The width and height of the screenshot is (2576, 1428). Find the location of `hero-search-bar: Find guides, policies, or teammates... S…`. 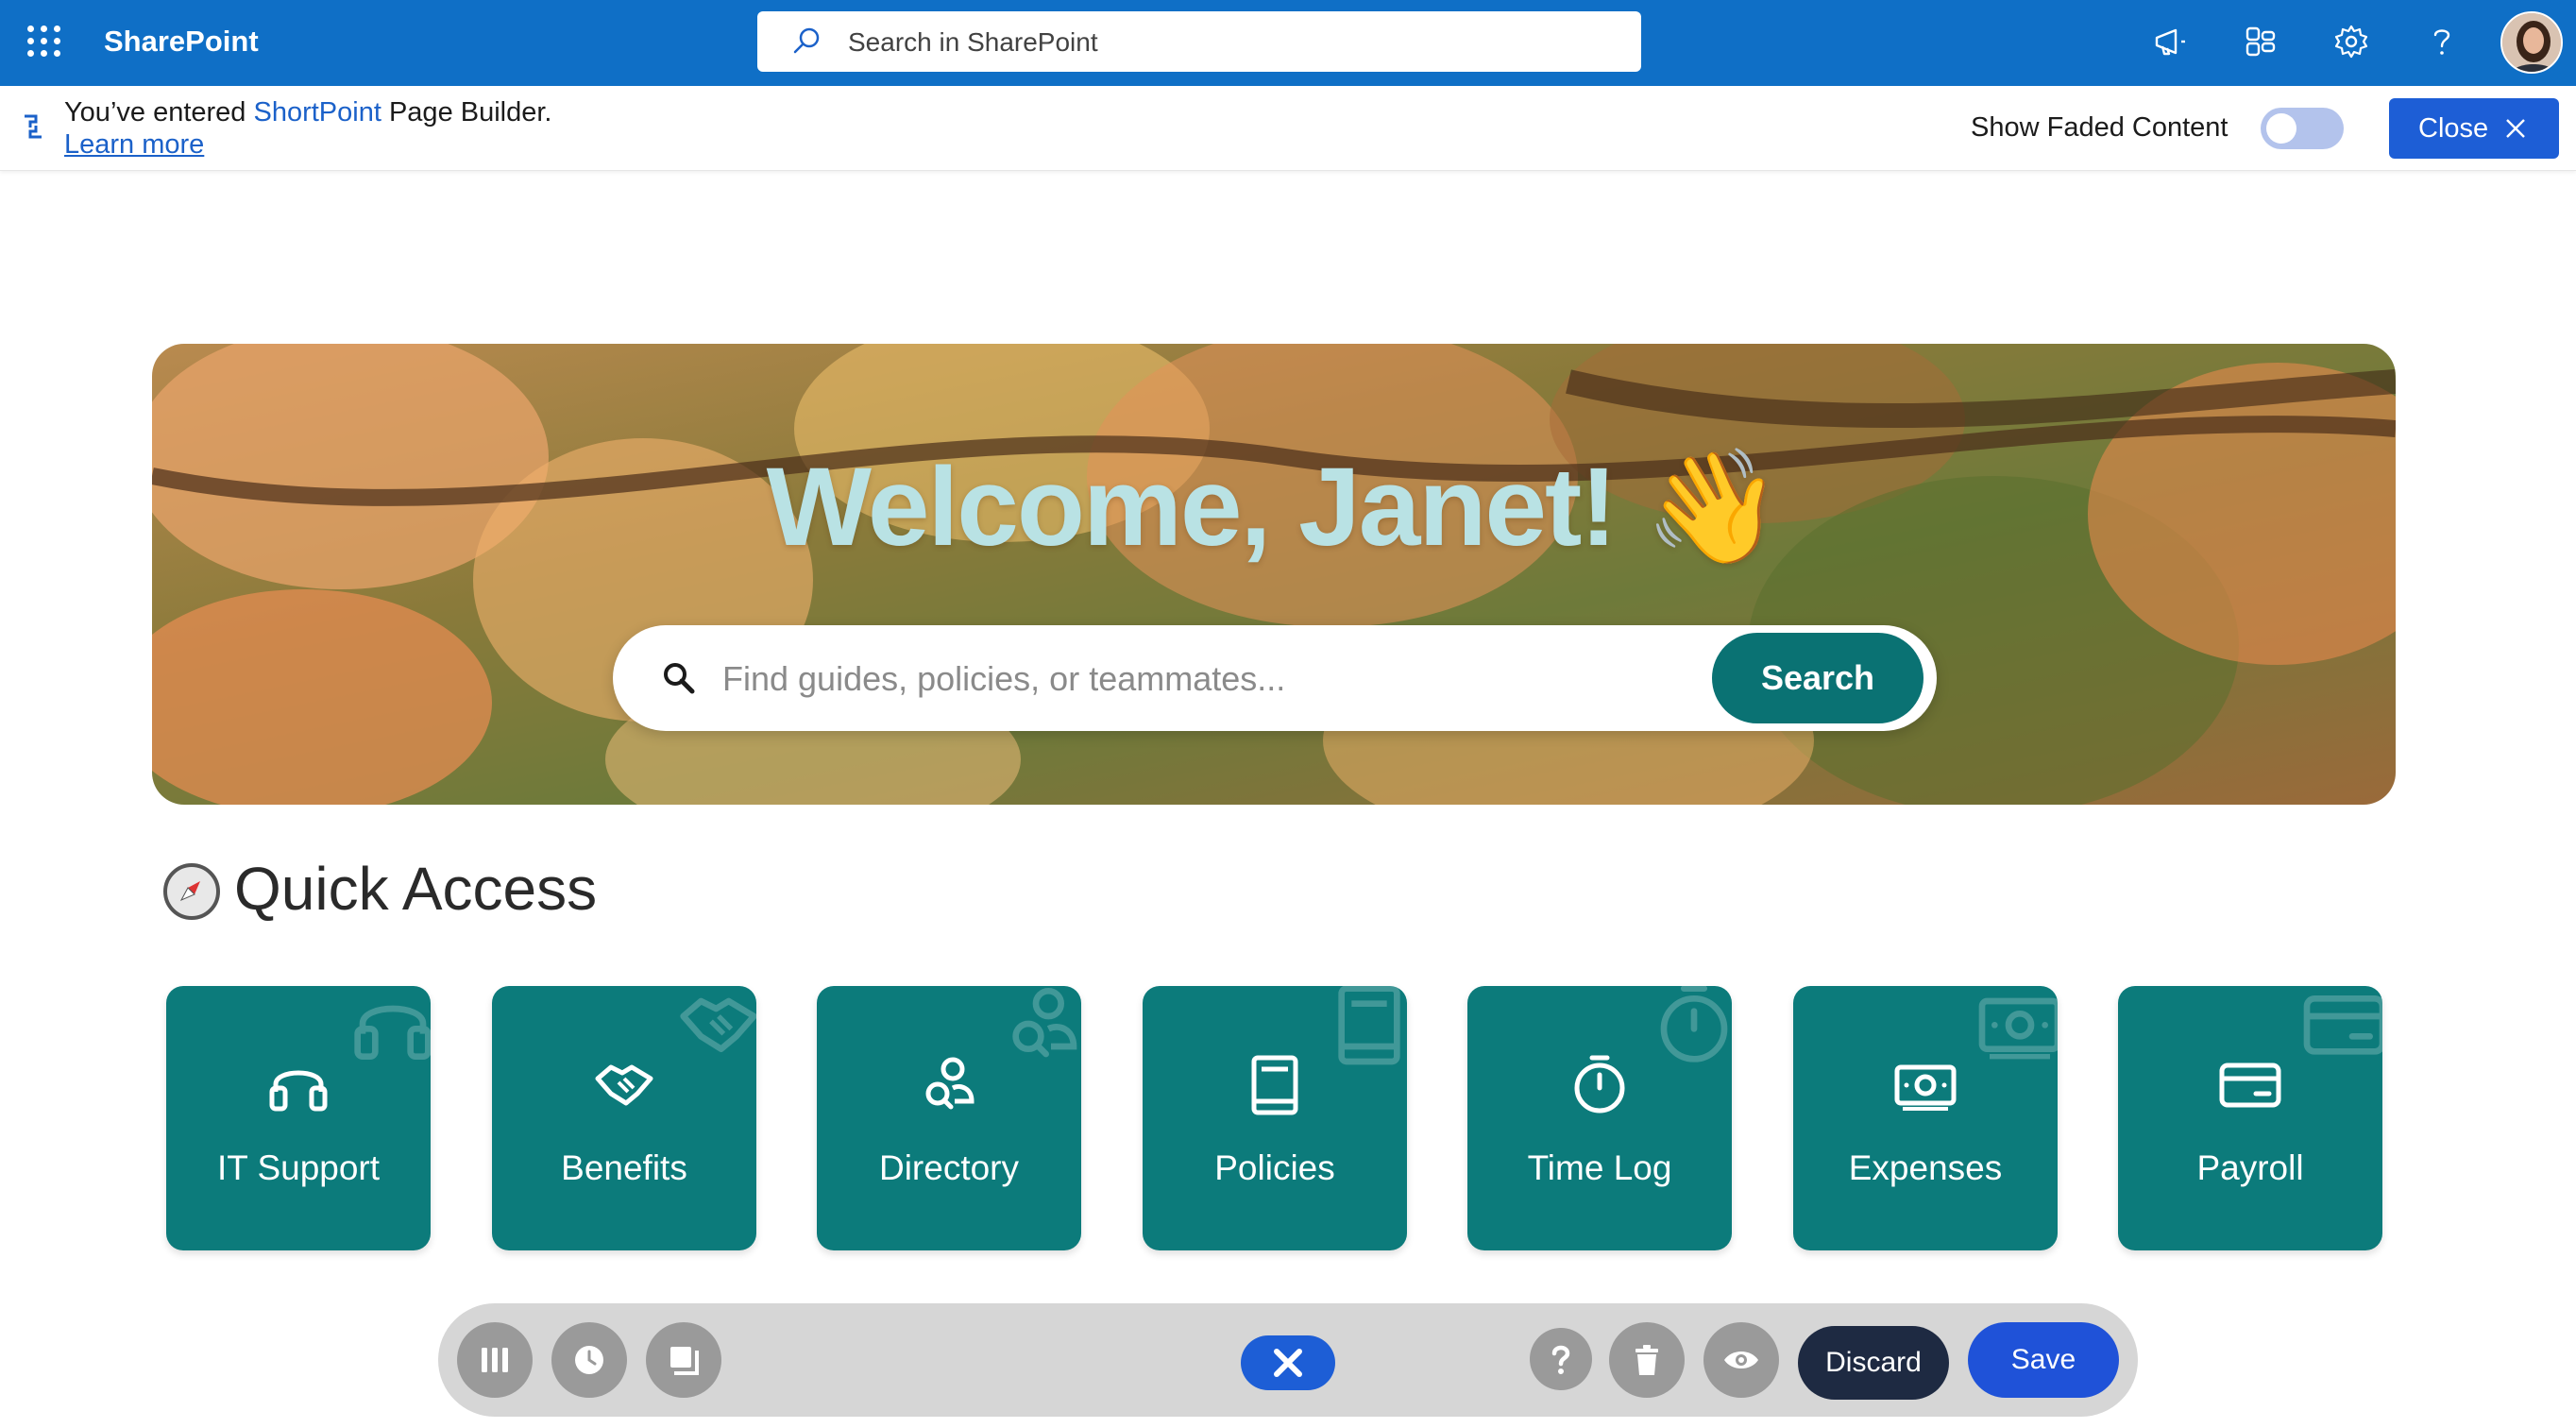

hero-search-bar: Find guides, policies, or teammates... S… is located at coordinates (1275, 678).